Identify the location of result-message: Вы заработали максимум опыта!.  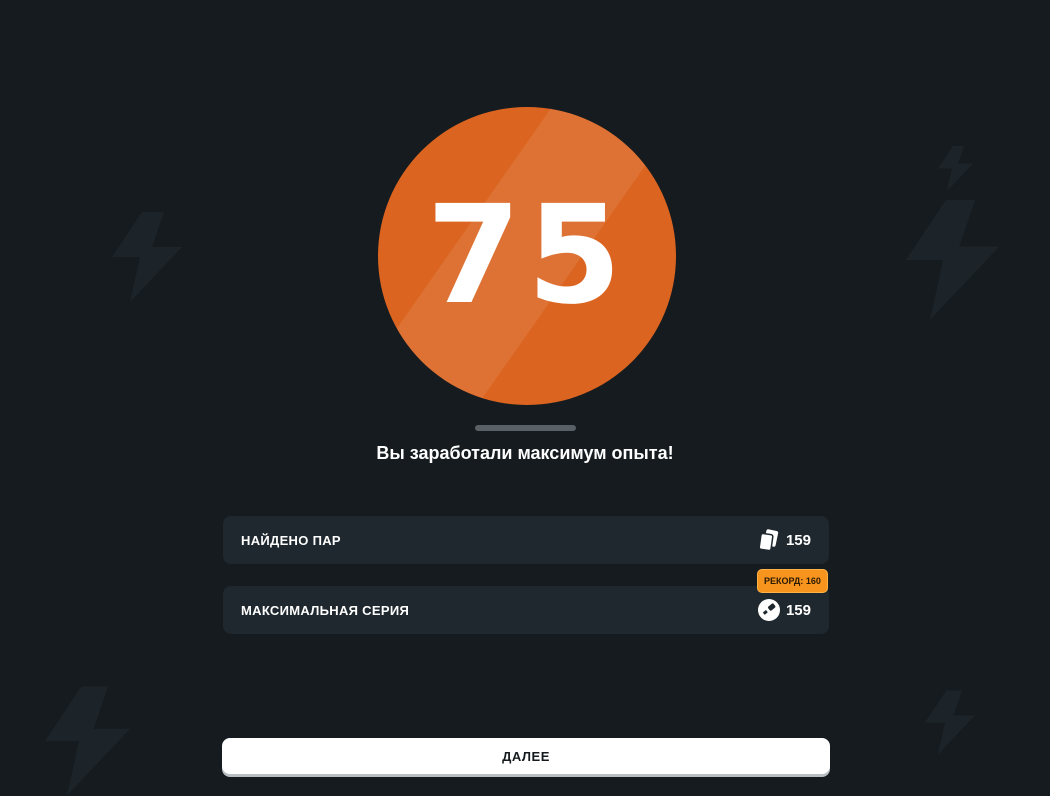
(525, 453).